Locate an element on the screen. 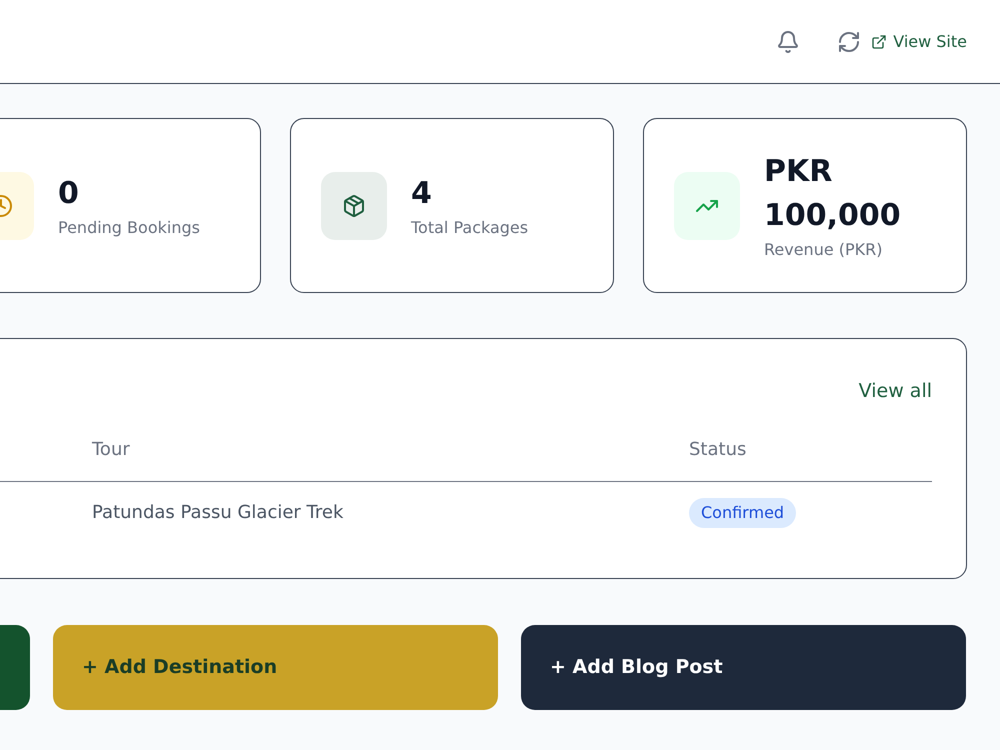 The height and width of the screenshot is (750, 1000). view-site-link: View Site is located at coordinates (919, 42).